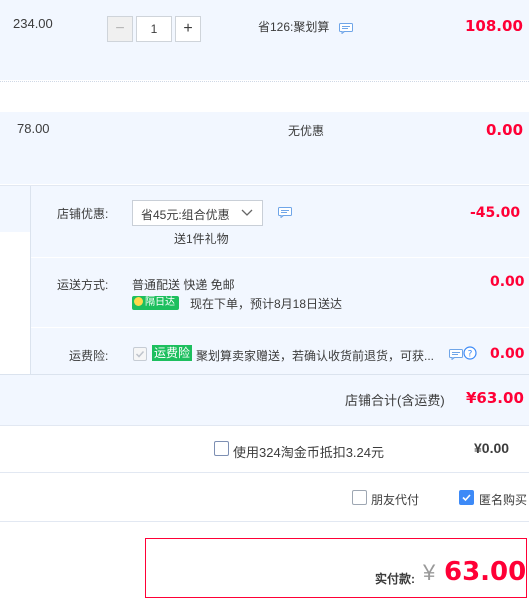 This screenshot has height=598, width=529. What do you see at coordinates (494, 26) in the screenshot?
I see `item1-subtotal: 108.00` at bounding box center [494, 26].